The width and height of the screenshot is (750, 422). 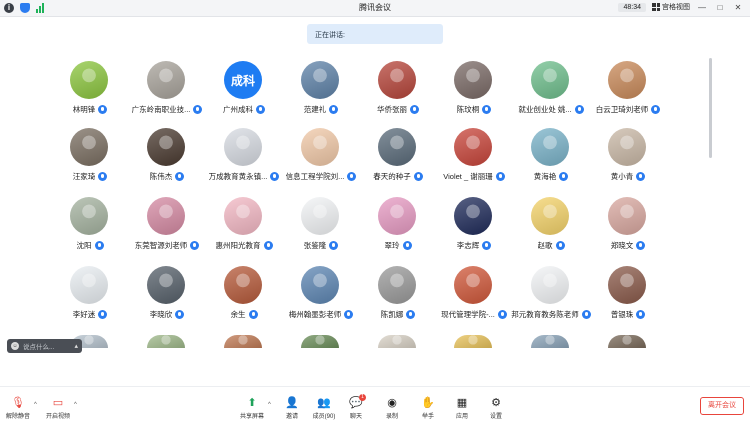 I want to click on share-screen-label: 共享屏幕, so click(x=251, y=417).